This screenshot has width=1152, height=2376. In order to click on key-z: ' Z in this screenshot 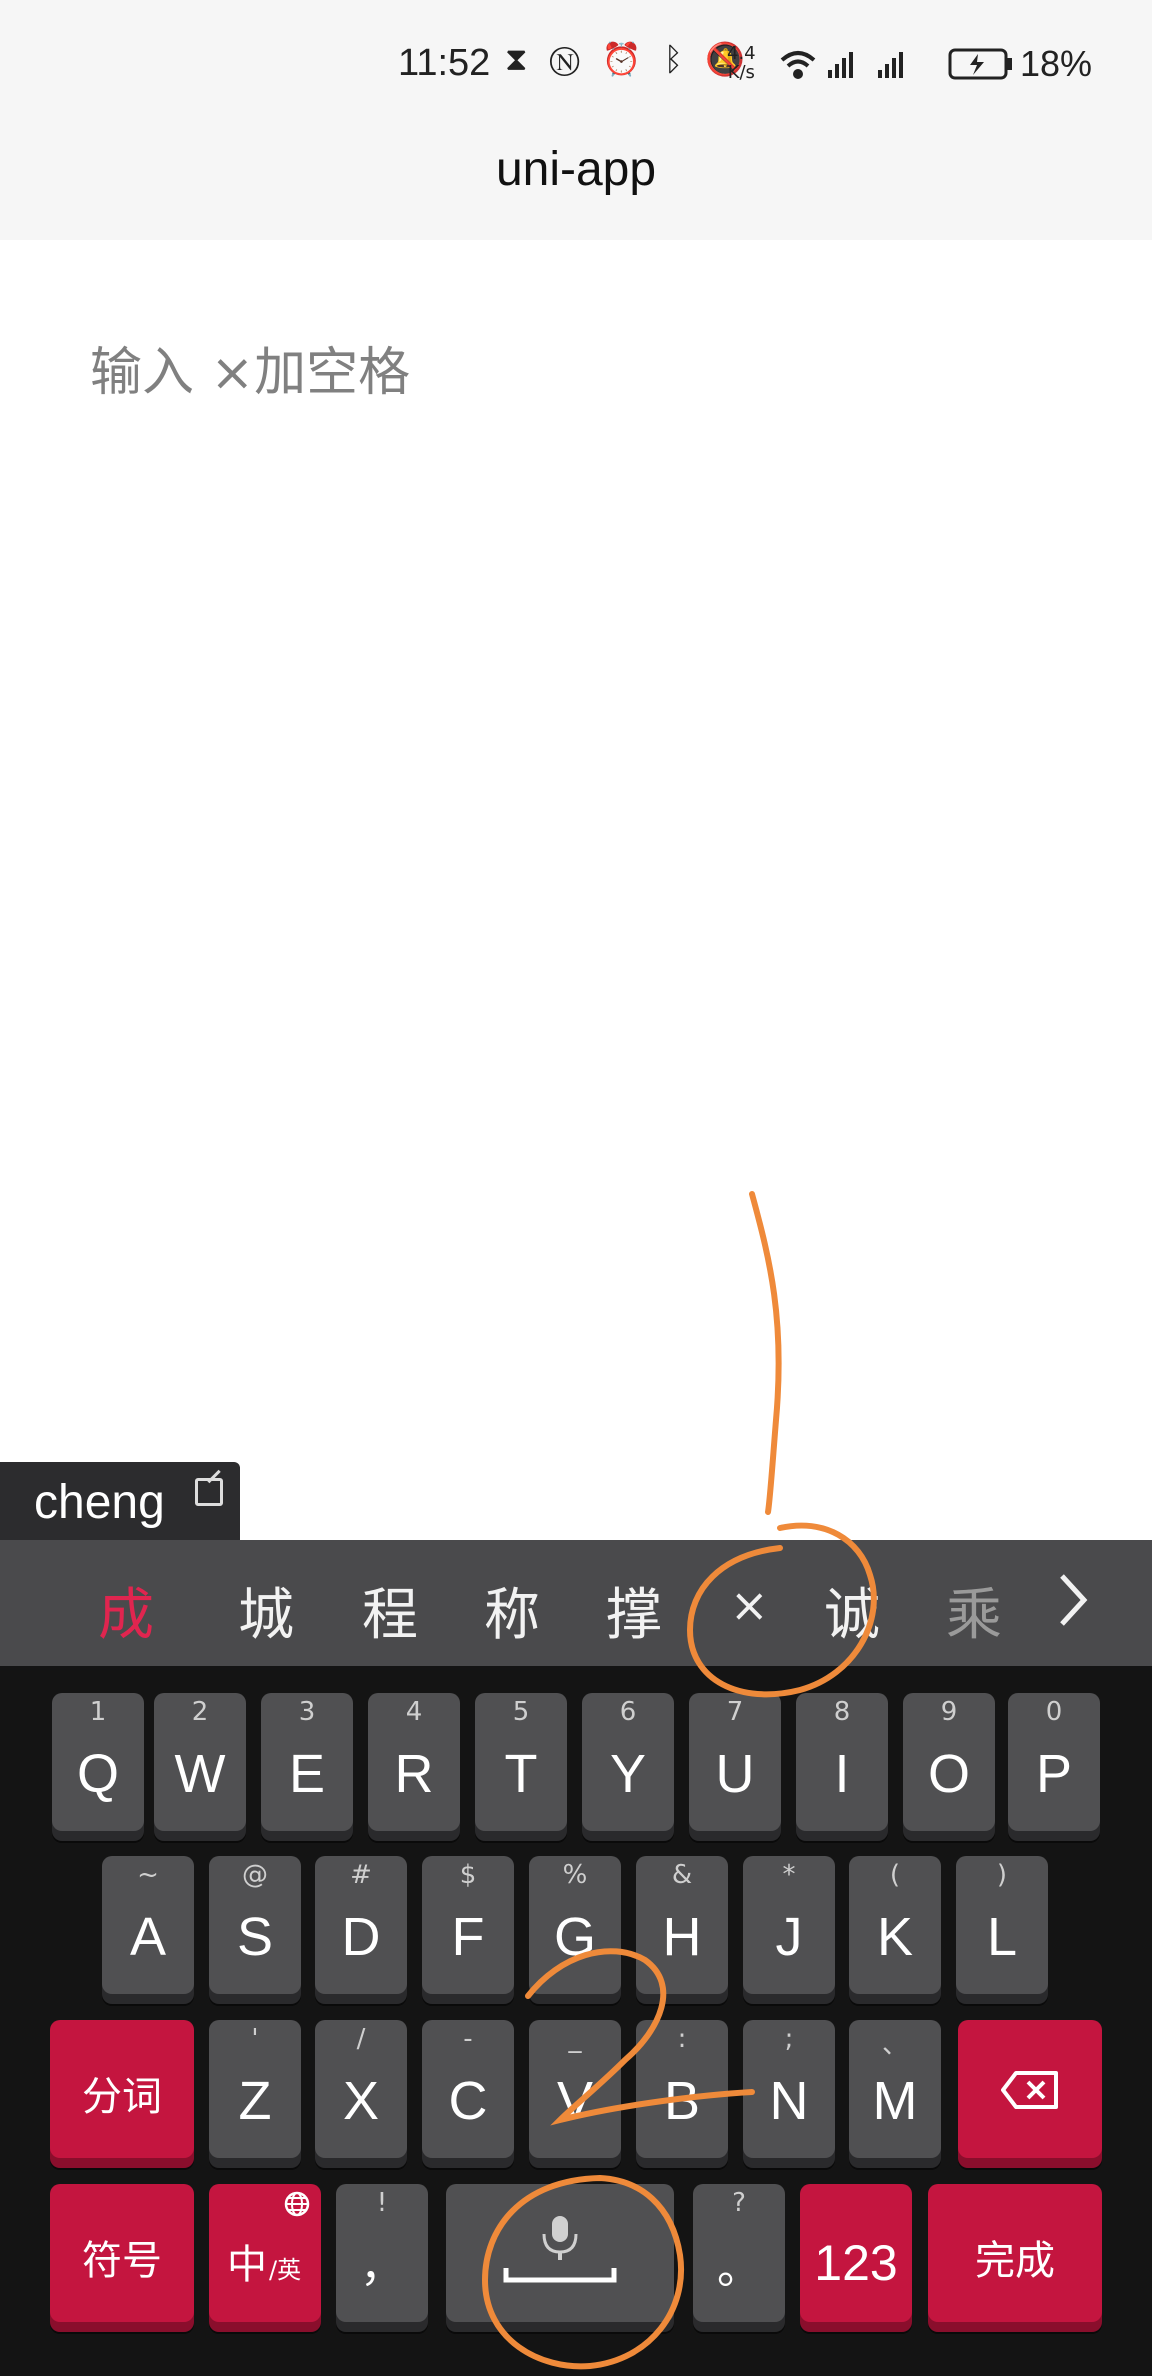, I will do `click(255, 2089)`.